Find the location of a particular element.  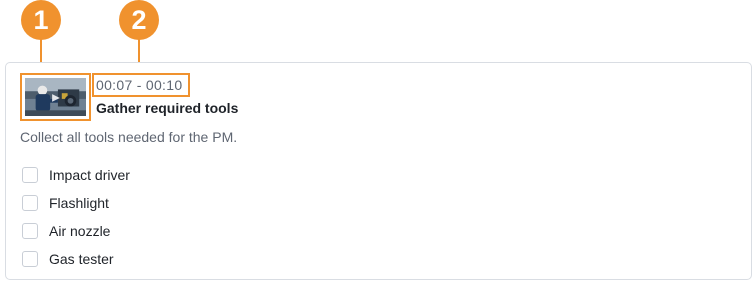

checklist-item-label: Flashlight is located at coordinates (79, 203).